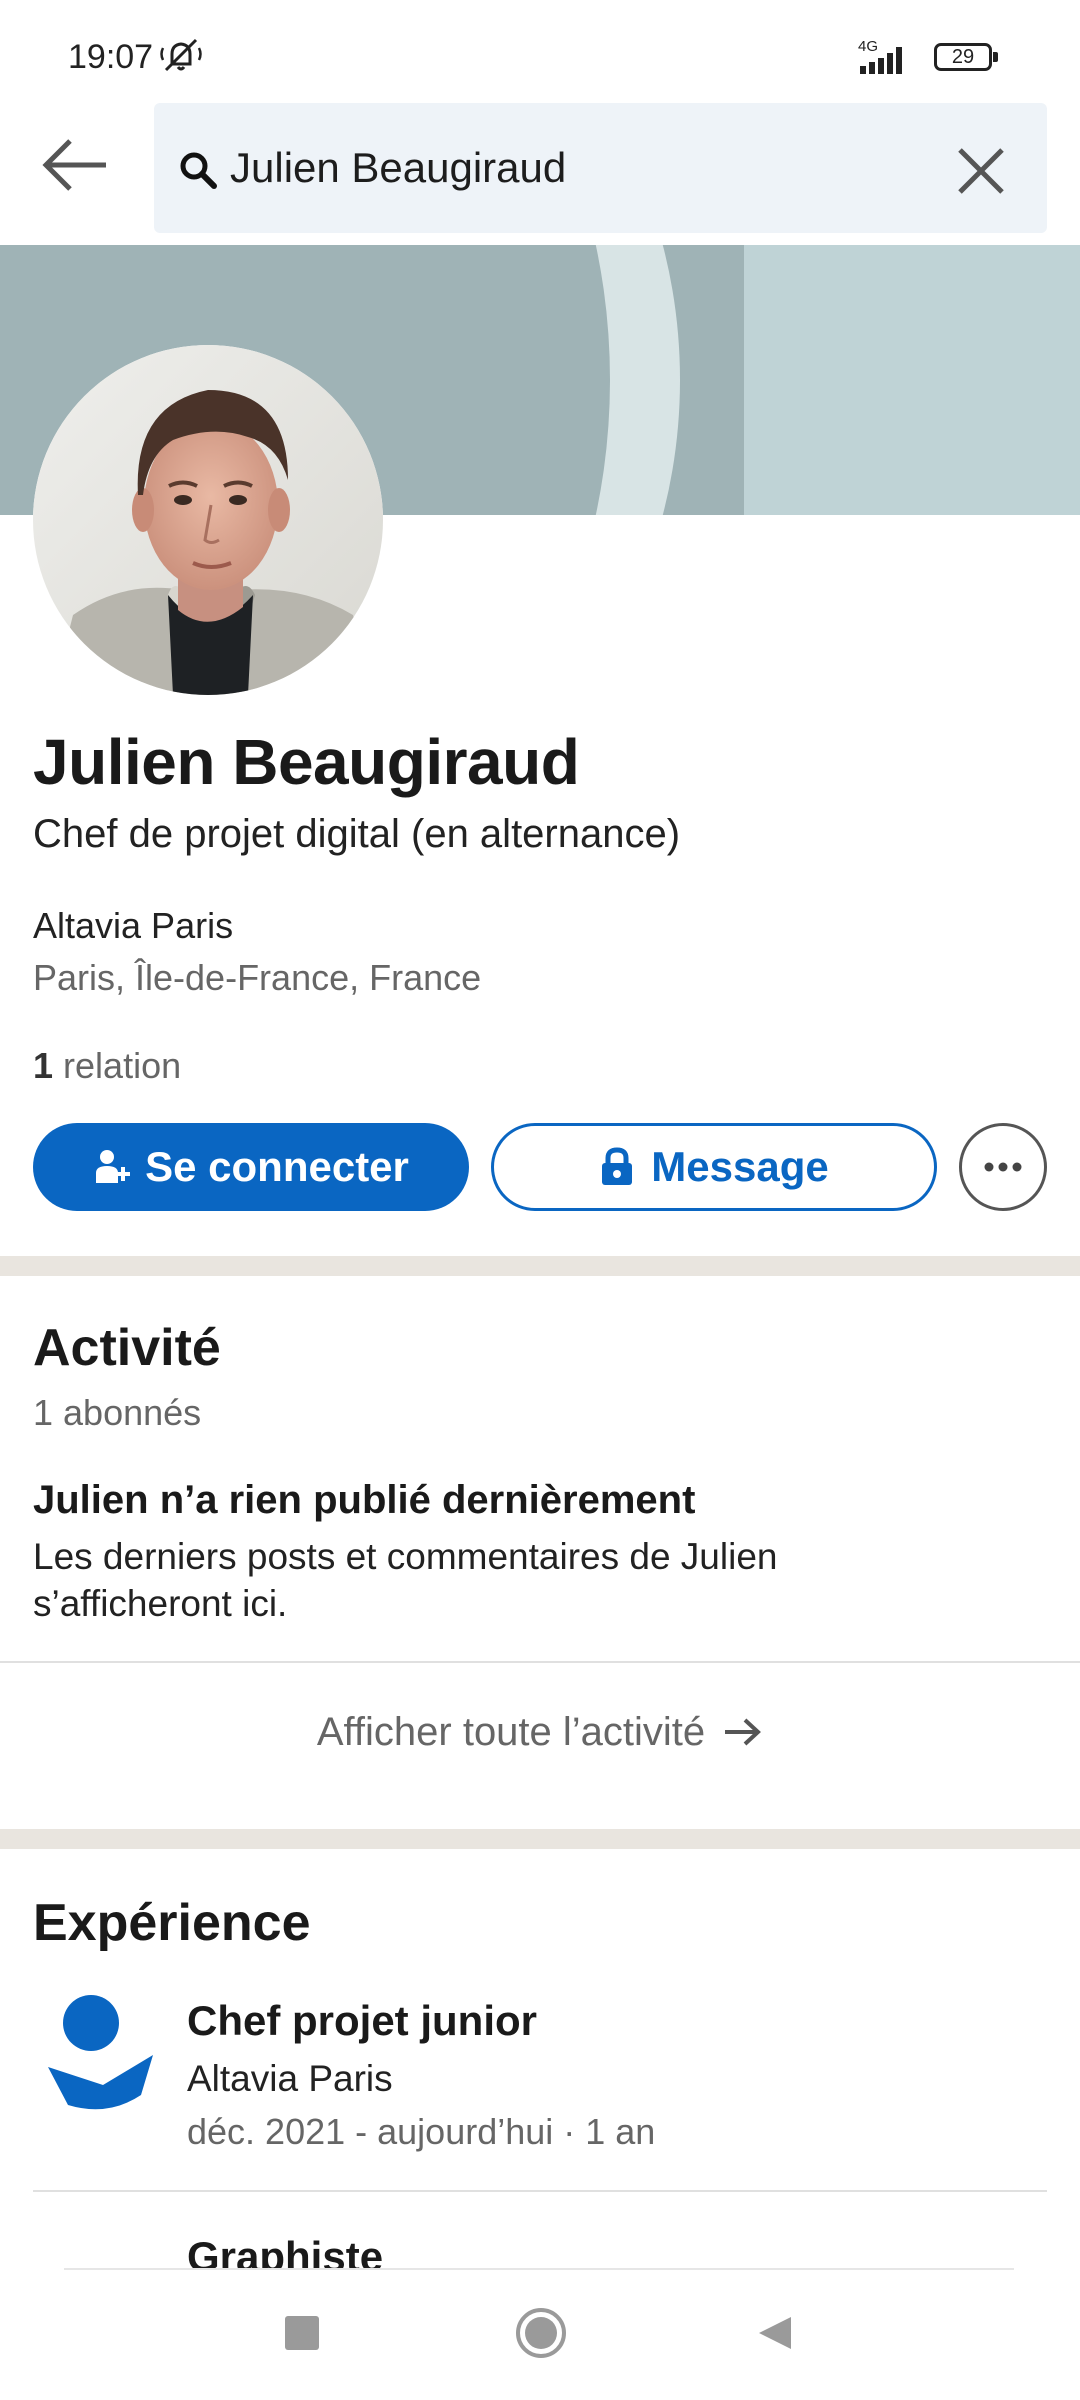 The height and width of the screenshot is (2400, 1080). I want to click on more-button, so click(1003, 1167).